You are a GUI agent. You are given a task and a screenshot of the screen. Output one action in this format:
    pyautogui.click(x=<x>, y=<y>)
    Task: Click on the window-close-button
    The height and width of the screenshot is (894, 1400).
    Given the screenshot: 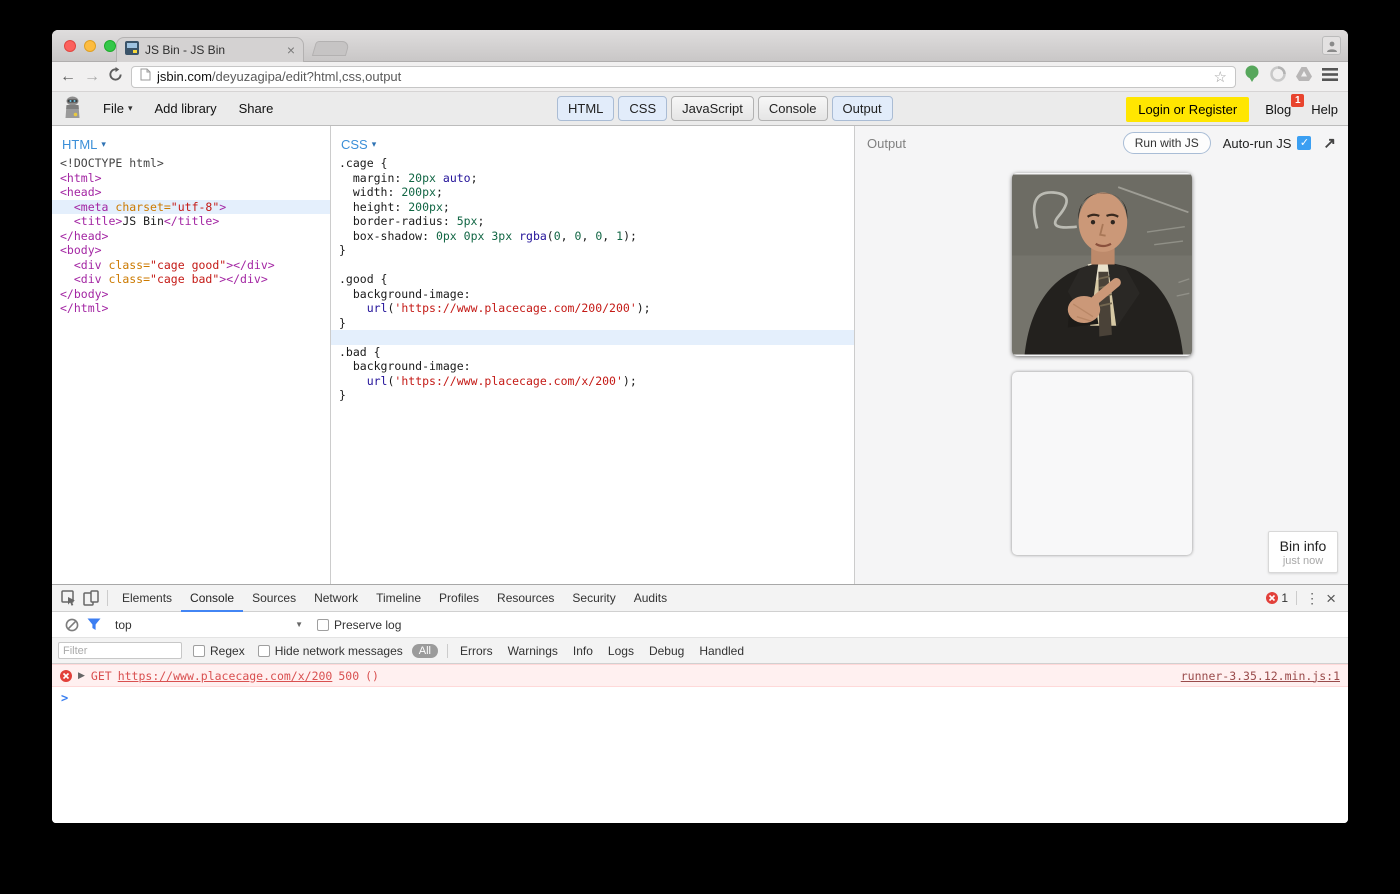 What is the action you would take?
    pyautogui.click(x=70, y=46)
    